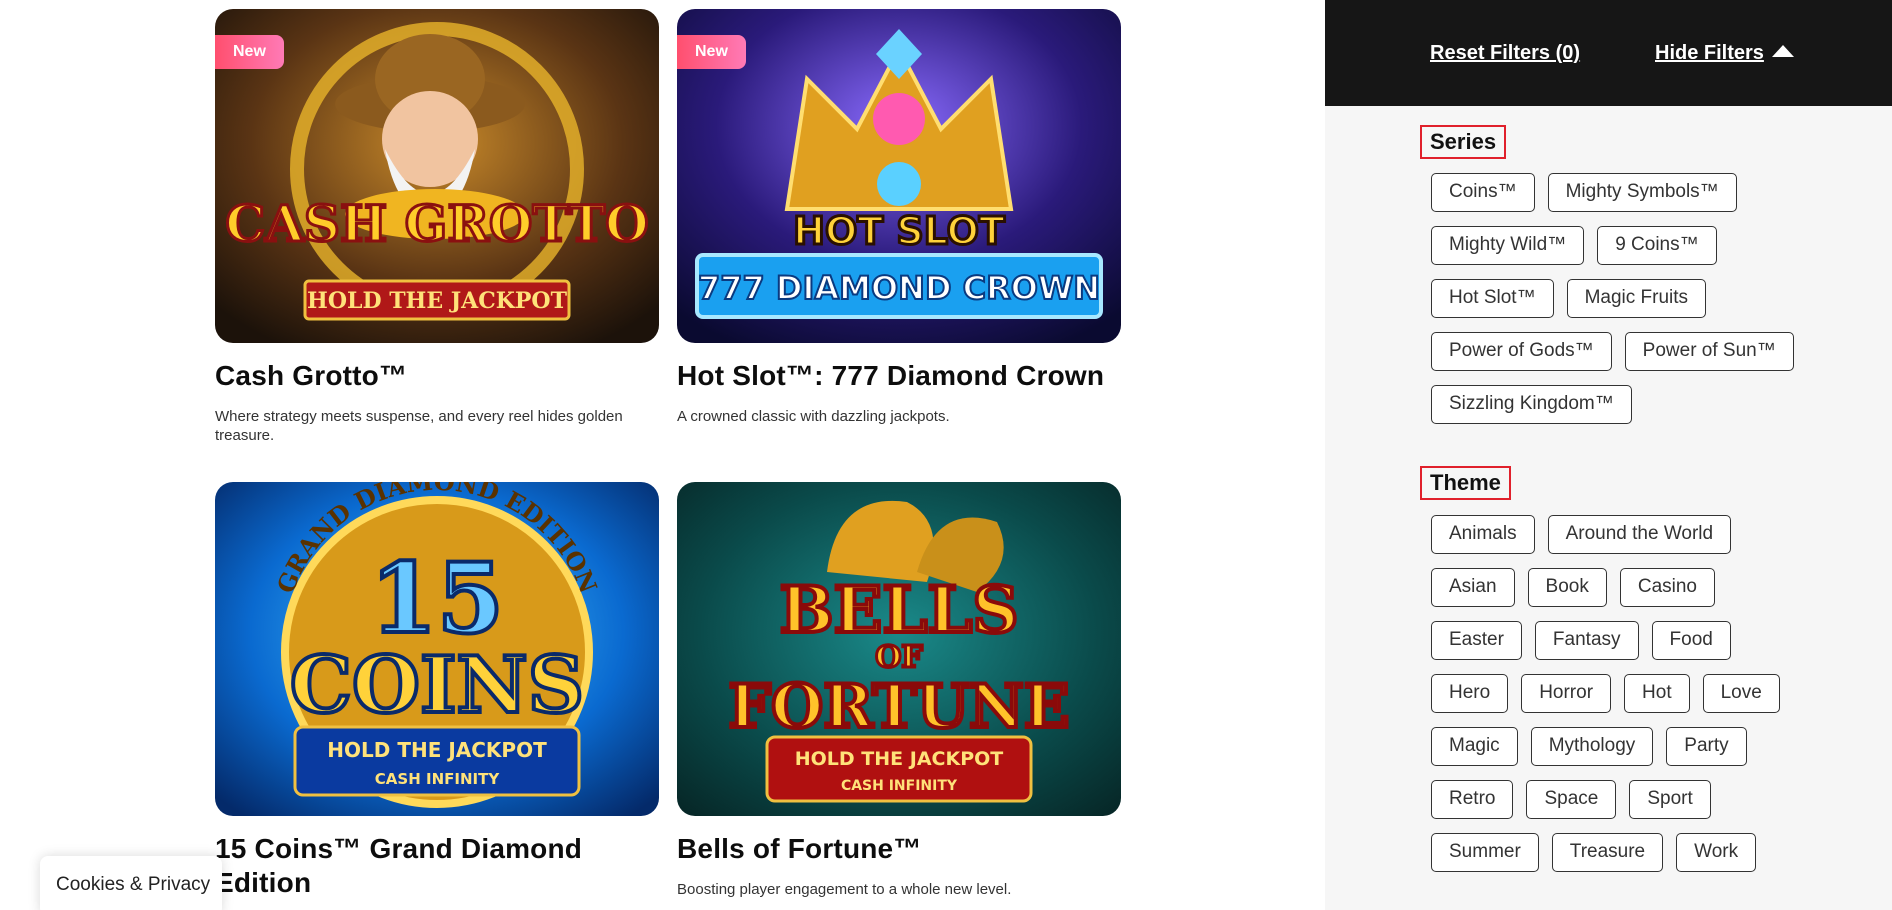 The image size is (1892, 910). I want to click on theme-filter-chip: Magic, so click(1474, 746).